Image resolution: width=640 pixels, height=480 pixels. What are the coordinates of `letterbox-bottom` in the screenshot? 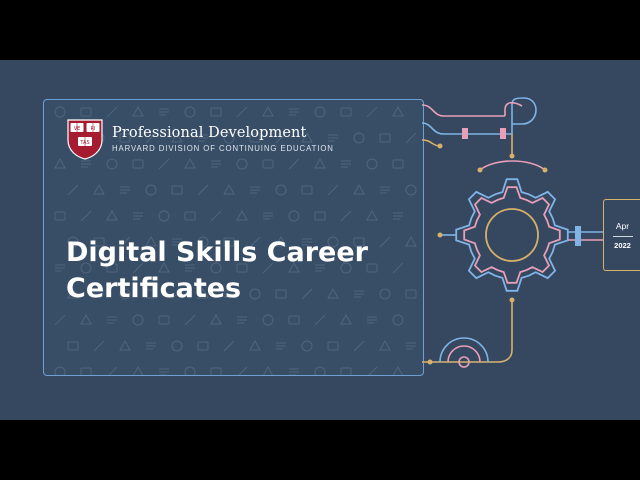 It's located at (320, 450).